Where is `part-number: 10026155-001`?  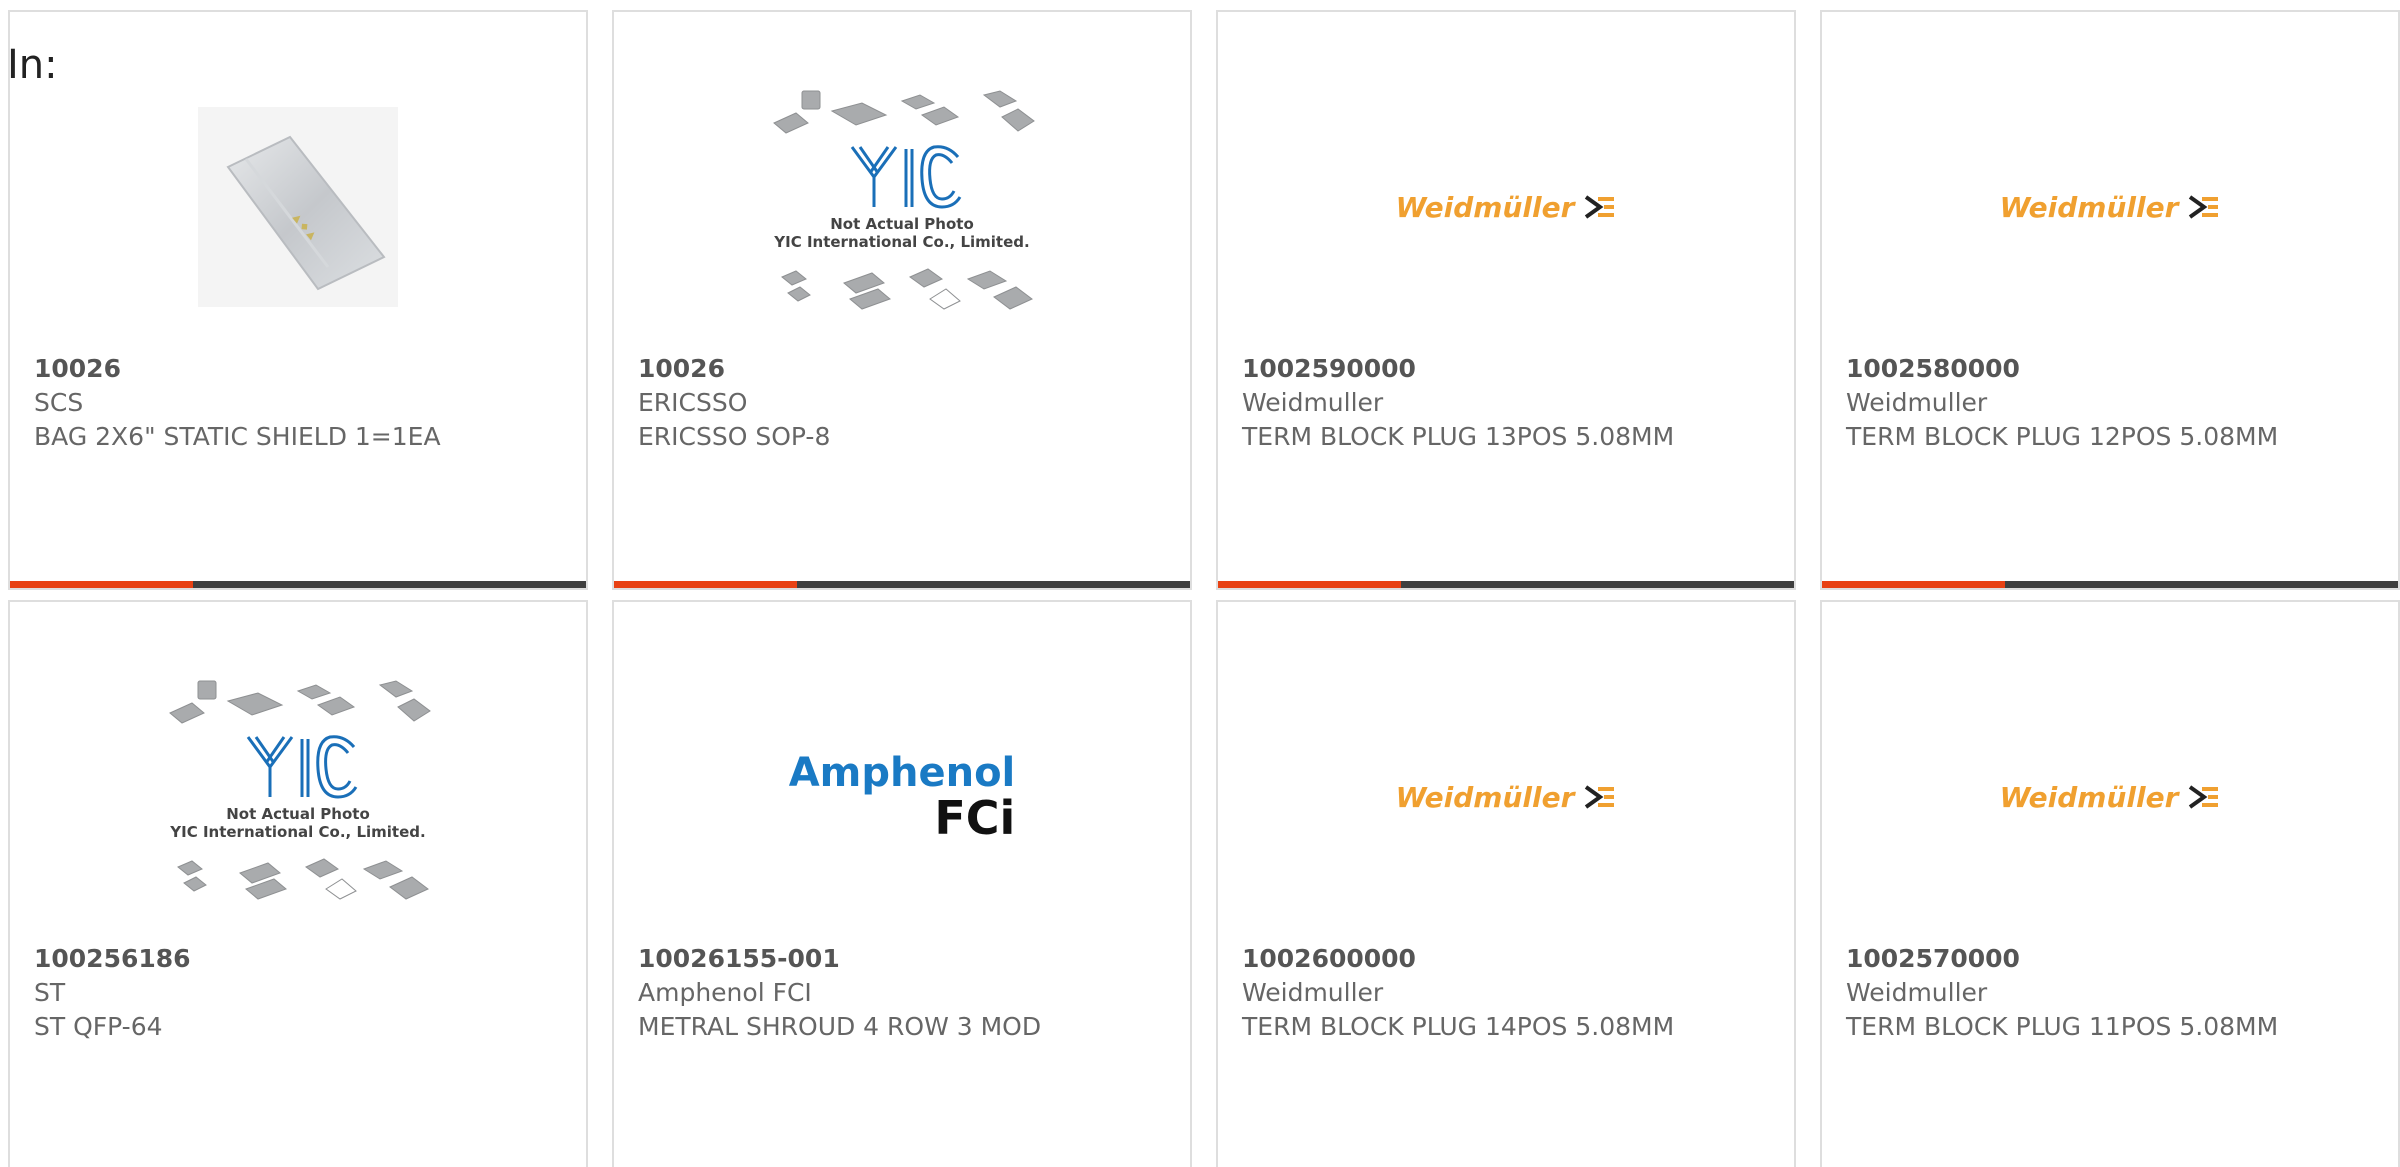 part-number: 10026155-001 is located at coordinates (902, 959).